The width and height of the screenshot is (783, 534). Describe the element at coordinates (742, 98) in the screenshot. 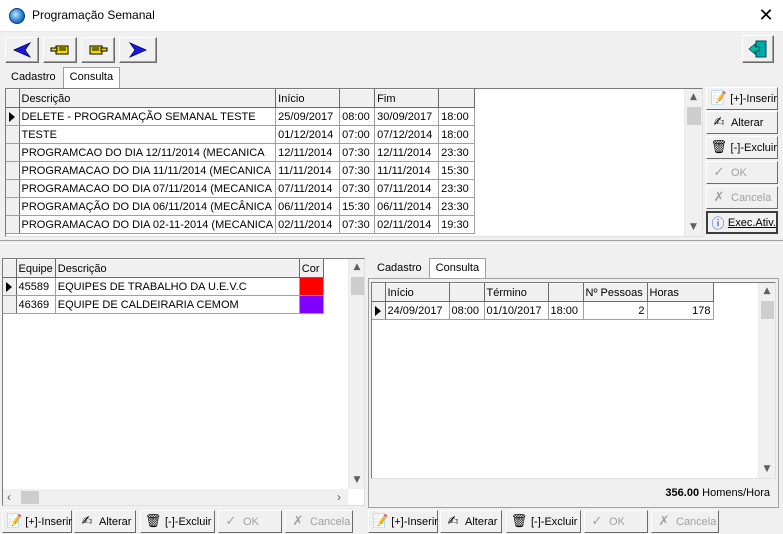

I see `insert-button: 📝 [+]-Inserir` at that location.